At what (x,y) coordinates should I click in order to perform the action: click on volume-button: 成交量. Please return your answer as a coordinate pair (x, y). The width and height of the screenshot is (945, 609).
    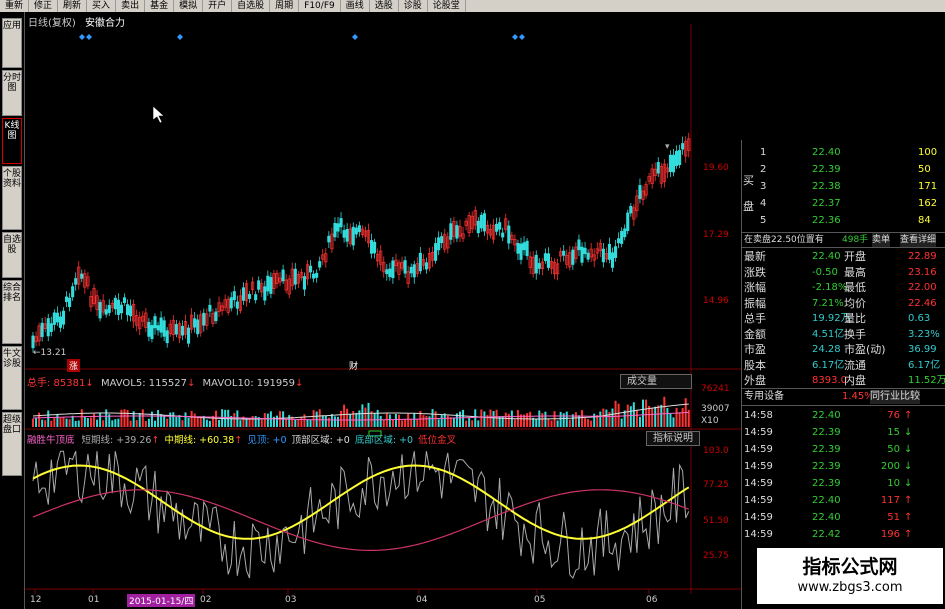
    Looking at the image, I should click on (656, 381).